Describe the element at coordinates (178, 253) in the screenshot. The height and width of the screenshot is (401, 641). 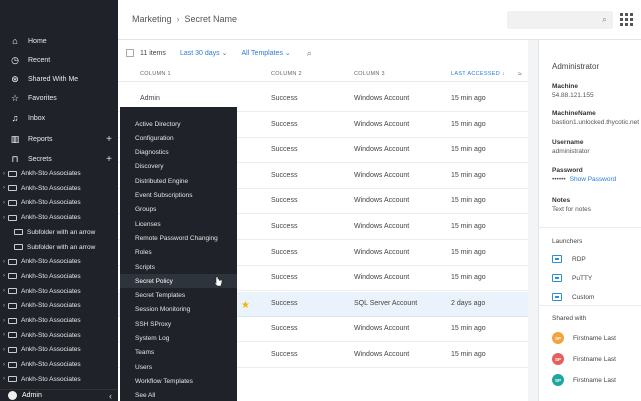
I see `menu-item-roles: Roles` at that location.